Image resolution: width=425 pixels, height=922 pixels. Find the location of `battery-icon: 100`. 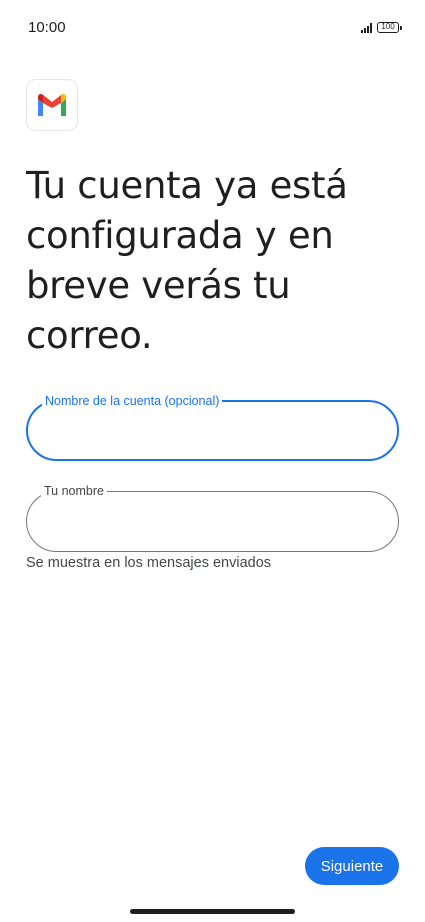

battery-icon: 100 is located at coordinates (389, 27).